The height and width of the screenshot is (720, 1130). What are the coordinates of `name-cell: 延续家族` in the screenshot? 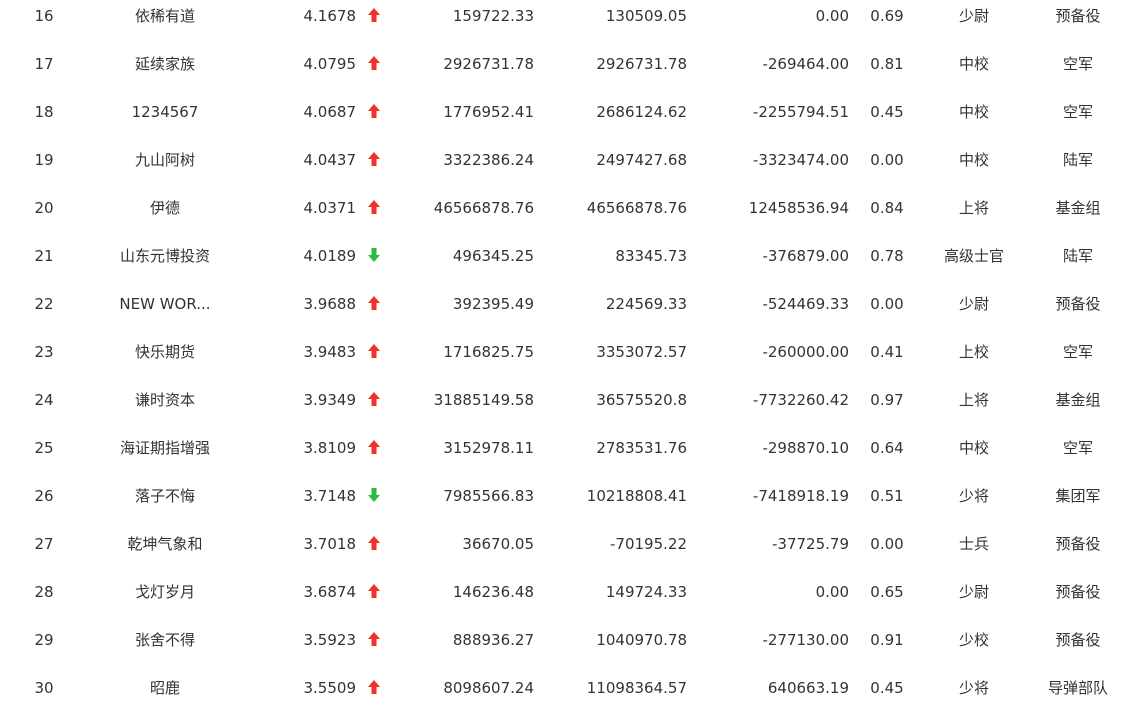 It's located at (164, 64).